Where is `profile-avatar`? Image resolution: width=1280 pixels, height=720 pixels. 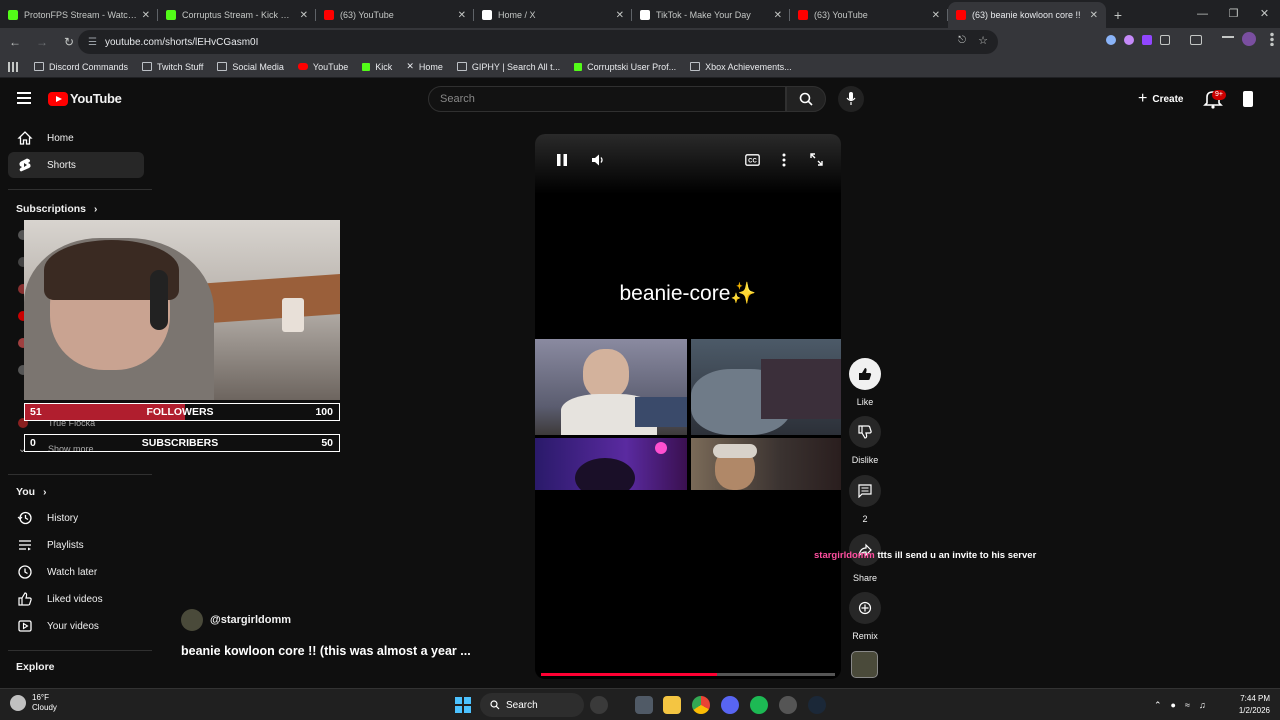 profile-avatar is located at coordinates (1249, 39).